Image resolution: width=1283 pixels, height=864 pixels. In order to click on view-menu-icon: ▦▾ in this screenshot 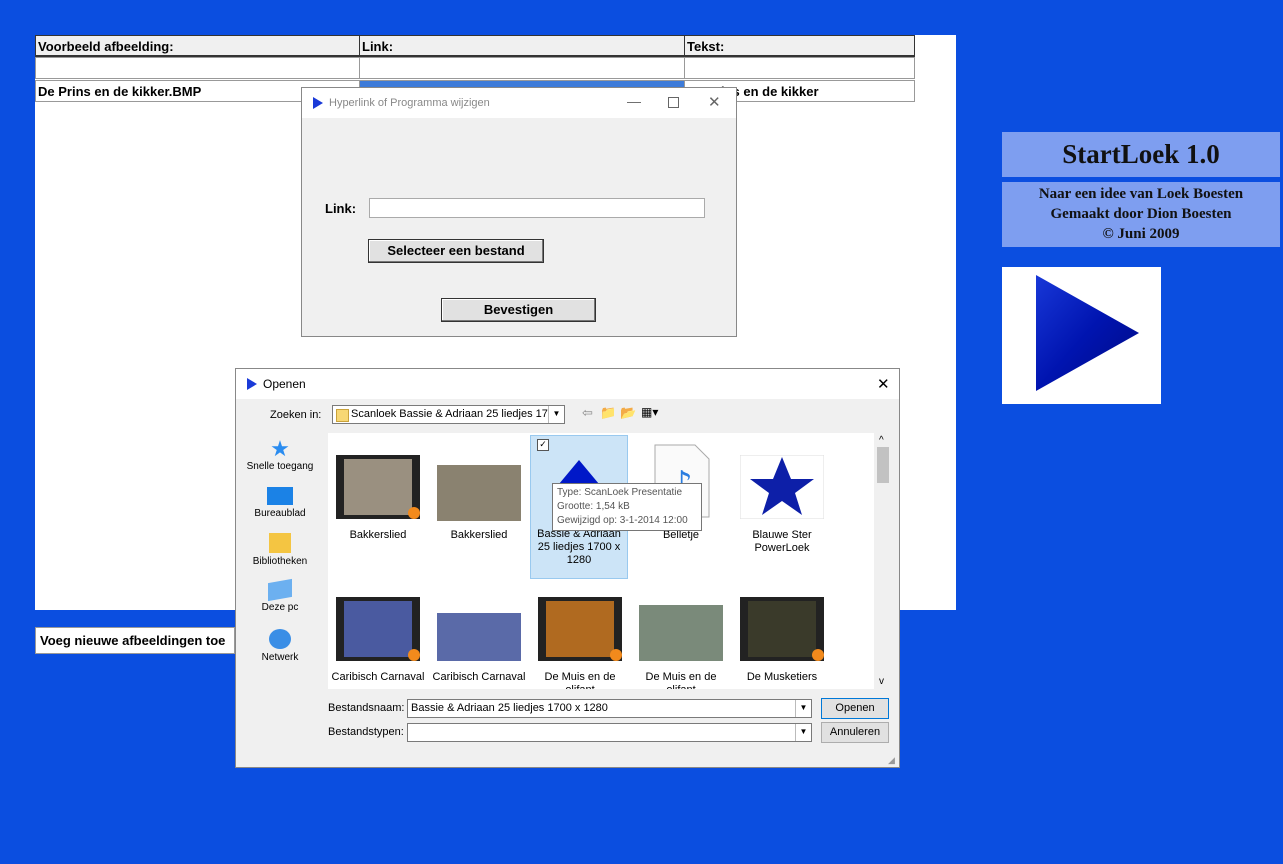, I will do `click(649, 412)`.